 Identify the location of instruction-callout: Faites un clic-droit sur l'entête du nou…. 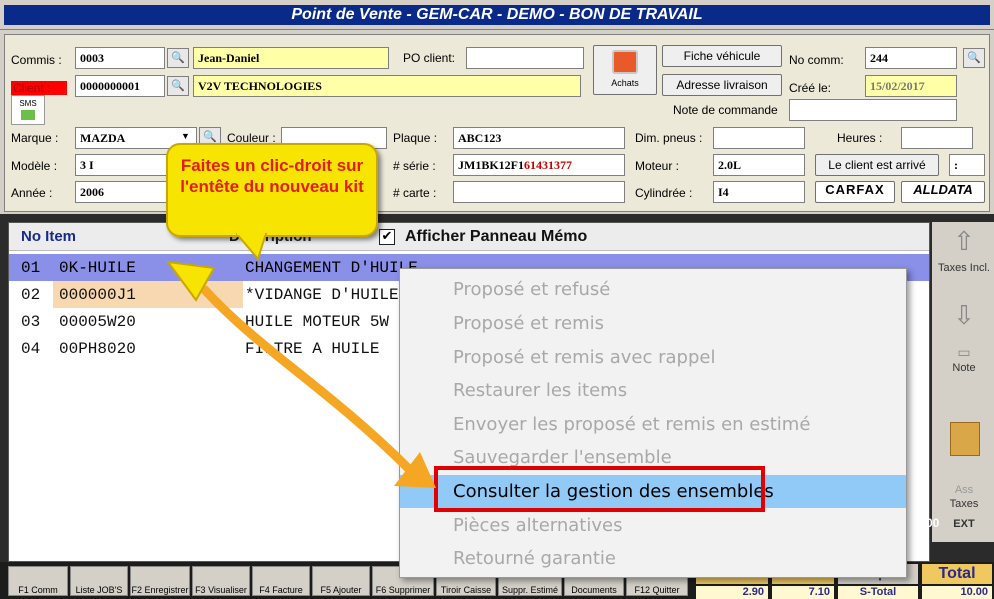
(272, 190).